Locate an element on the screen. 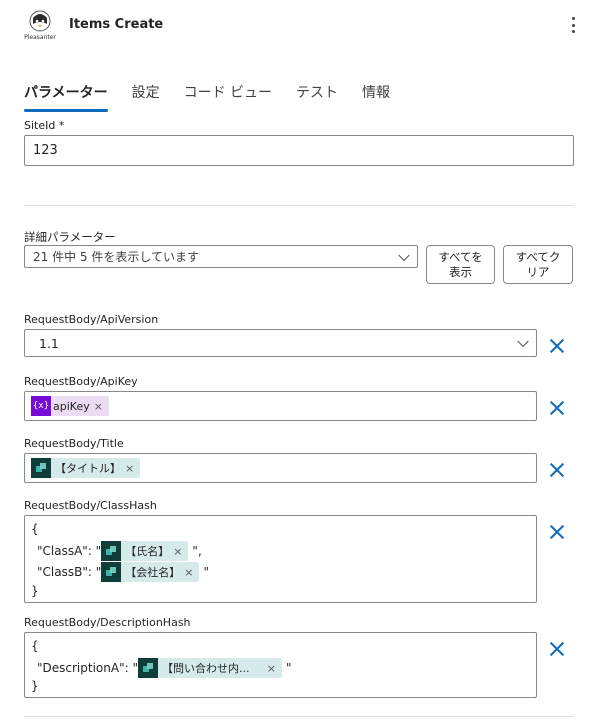 This screenshot has width=595, height=724. tab-test: テスト is located at coordinates (317, 97).